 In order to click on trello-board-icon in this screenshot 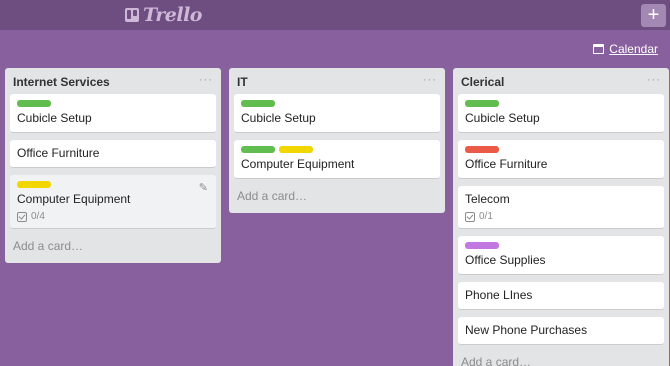, I will do `click(132, 15)`.